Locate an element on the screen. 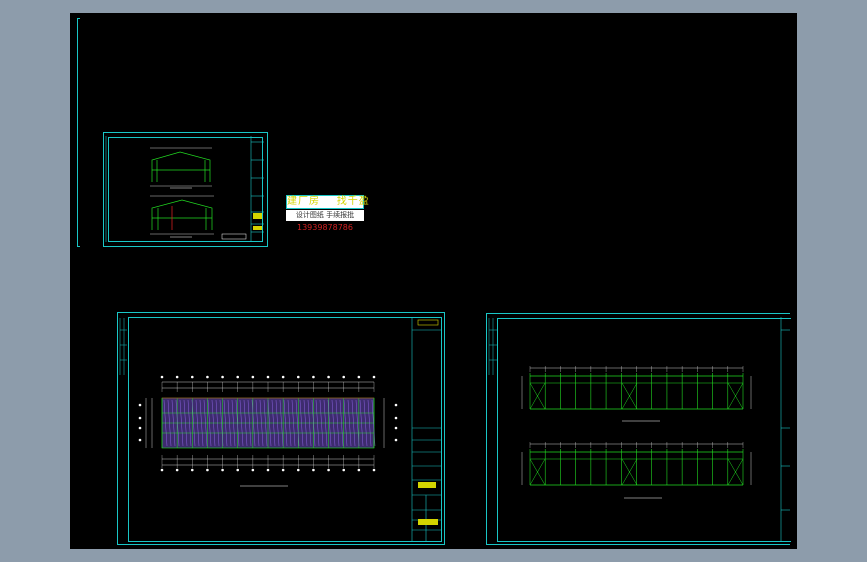 The image size is (867, 562). small-title-block is located at coordinates (184, 189).